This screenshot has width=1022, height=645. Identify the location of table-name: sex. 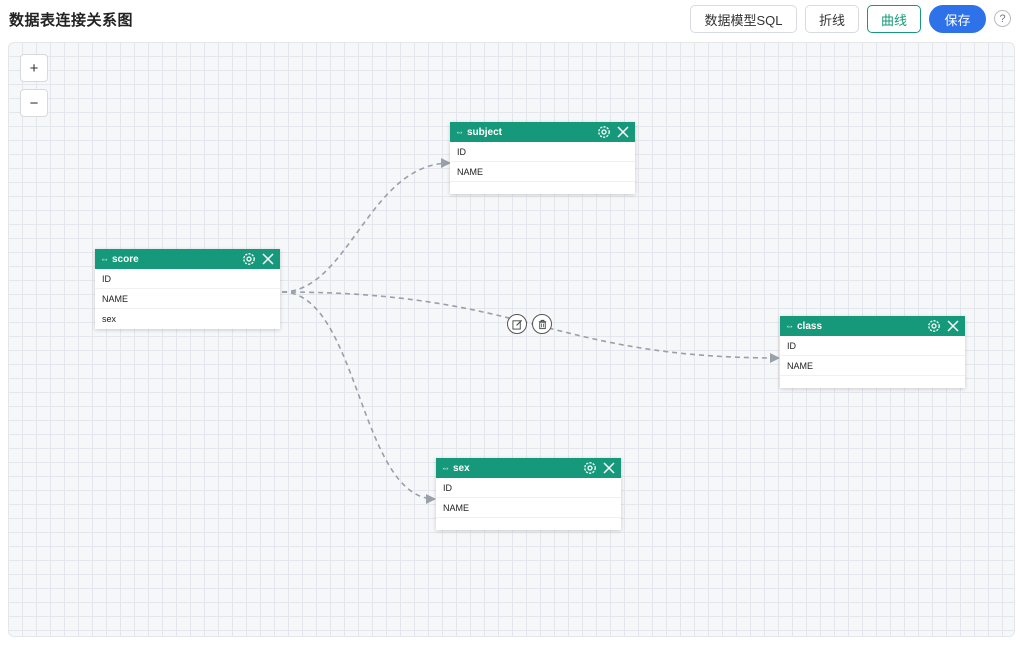
(461, 468).